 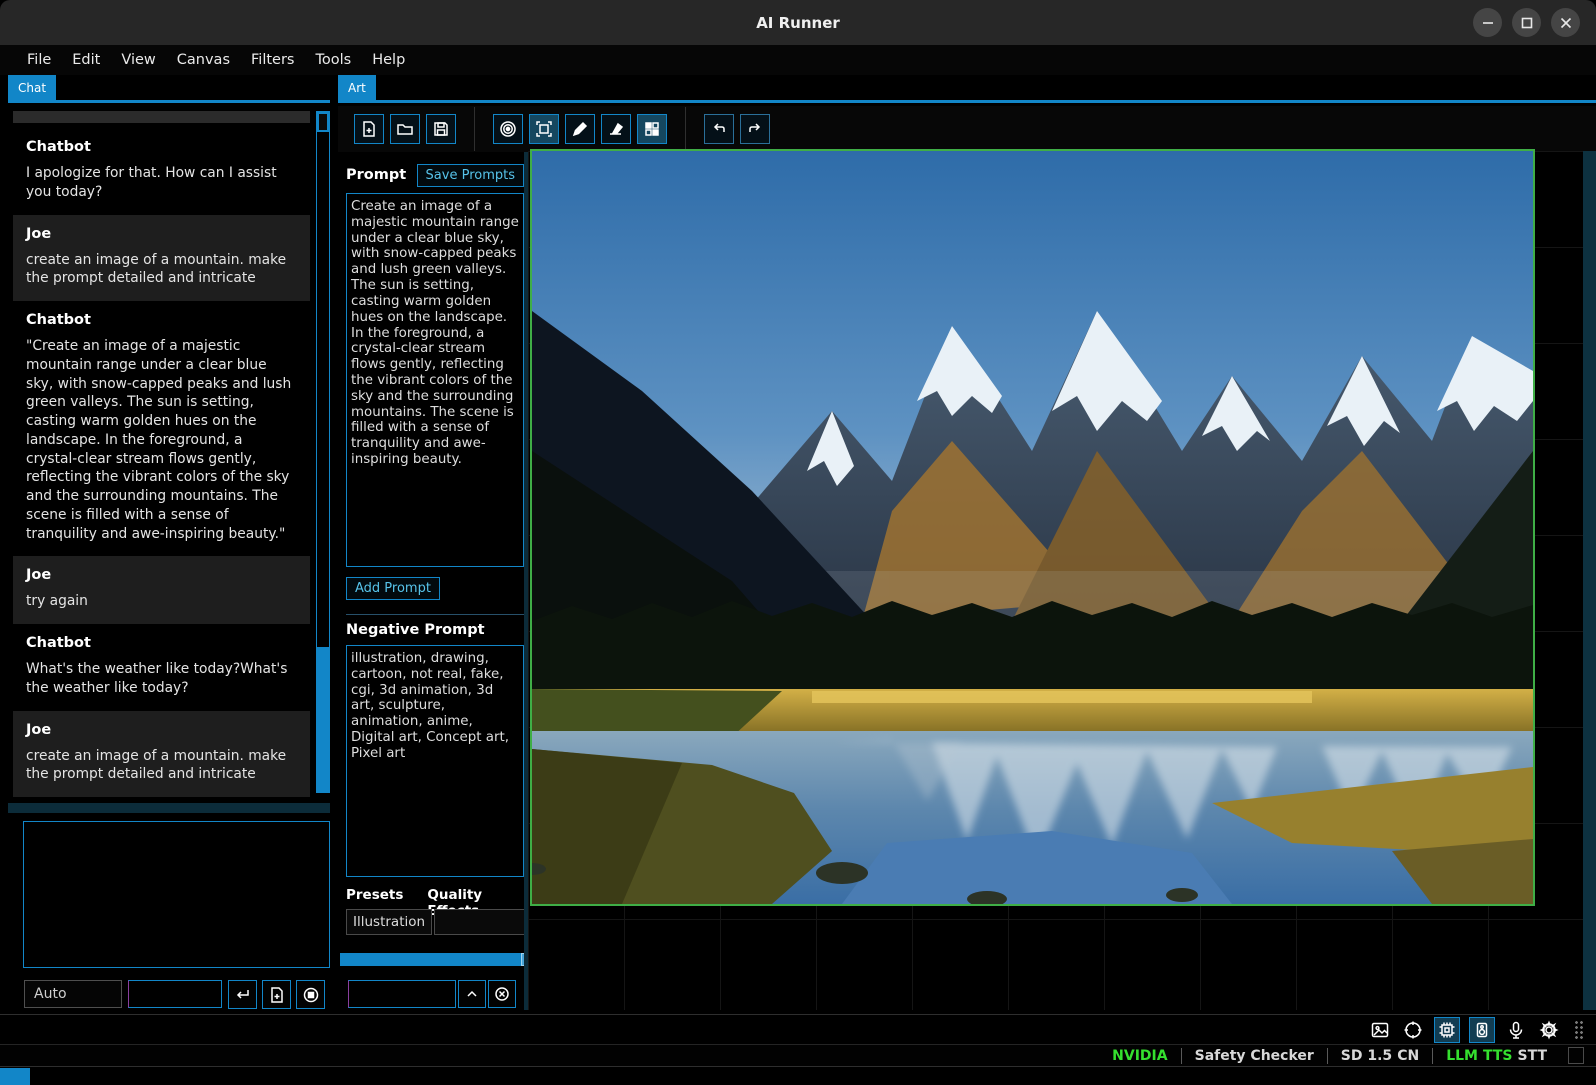 What do you see at coordinates (333, 60) in the screenshot?
I see `menu-tools: Tools` at bounding box center [333, 60].